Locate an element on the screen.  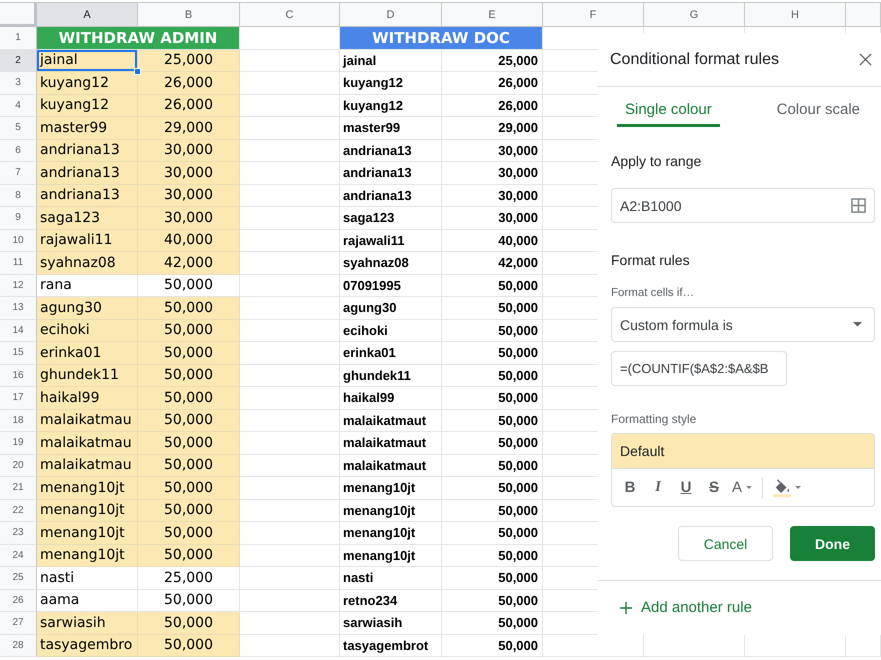
column-header: A is located at coordinates (87, 15).